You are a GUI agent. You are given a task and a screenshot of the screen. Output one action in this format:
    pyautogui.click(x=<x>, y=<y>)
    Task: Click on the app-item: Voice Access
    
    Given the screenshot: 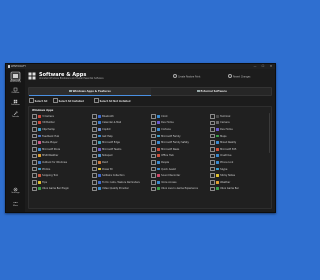 What is the action you would take?
    pyautogui.click(x=180, y=182)
    